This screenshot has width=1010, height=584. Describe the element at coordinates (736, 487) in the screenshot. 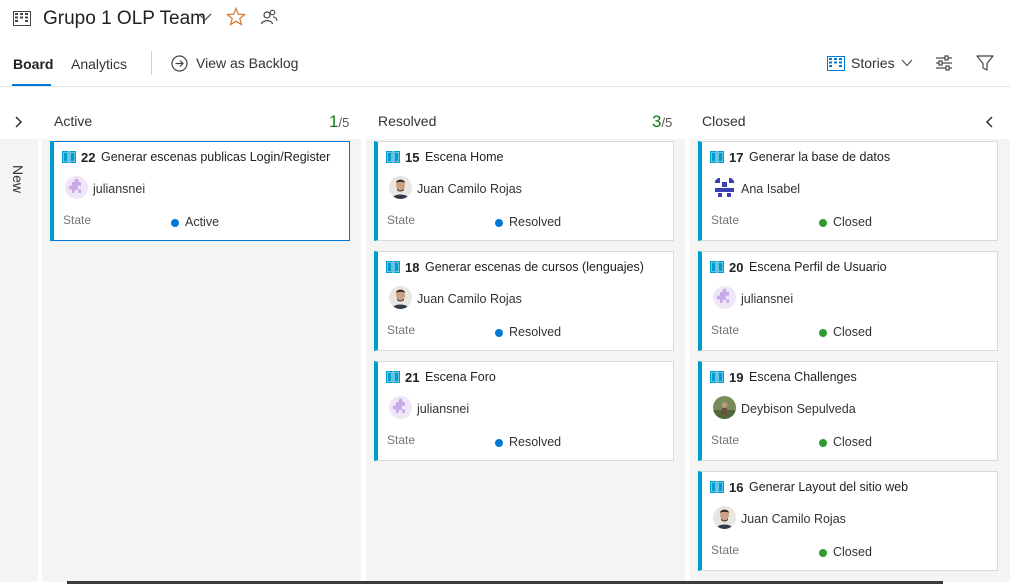

I see `work-item-id: 16` at that location.